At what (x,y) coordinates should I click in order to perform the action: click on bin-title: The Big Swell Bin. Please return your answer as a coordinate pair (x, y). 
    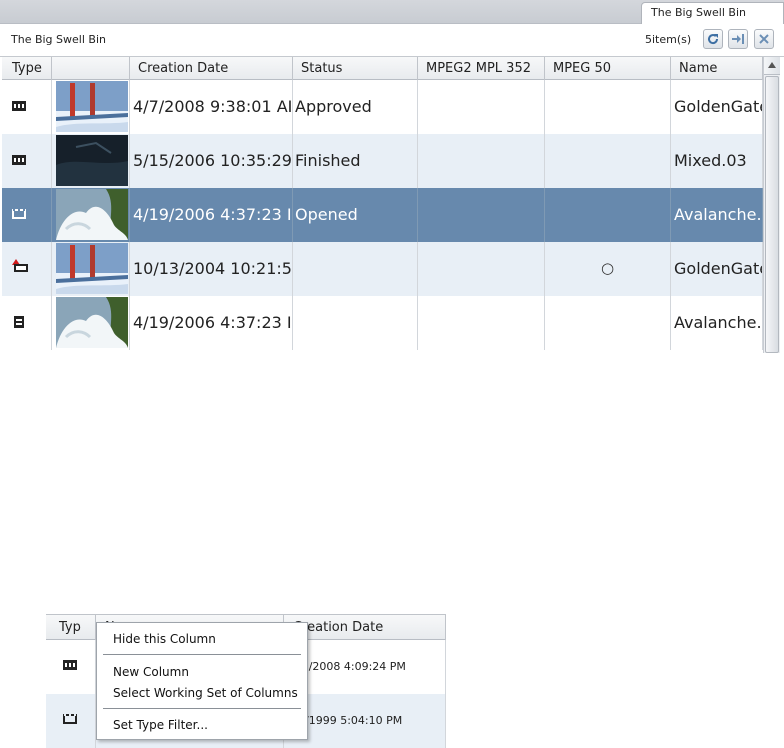
    Looking at the image, I should click on (58, 39).